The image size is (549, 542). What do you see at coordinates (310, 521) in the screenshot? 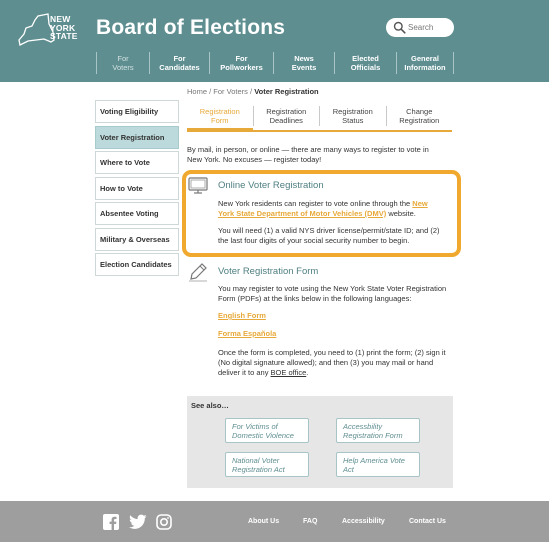
I see `footer-link-faq: FAQ` at bounding box center [310, 521].